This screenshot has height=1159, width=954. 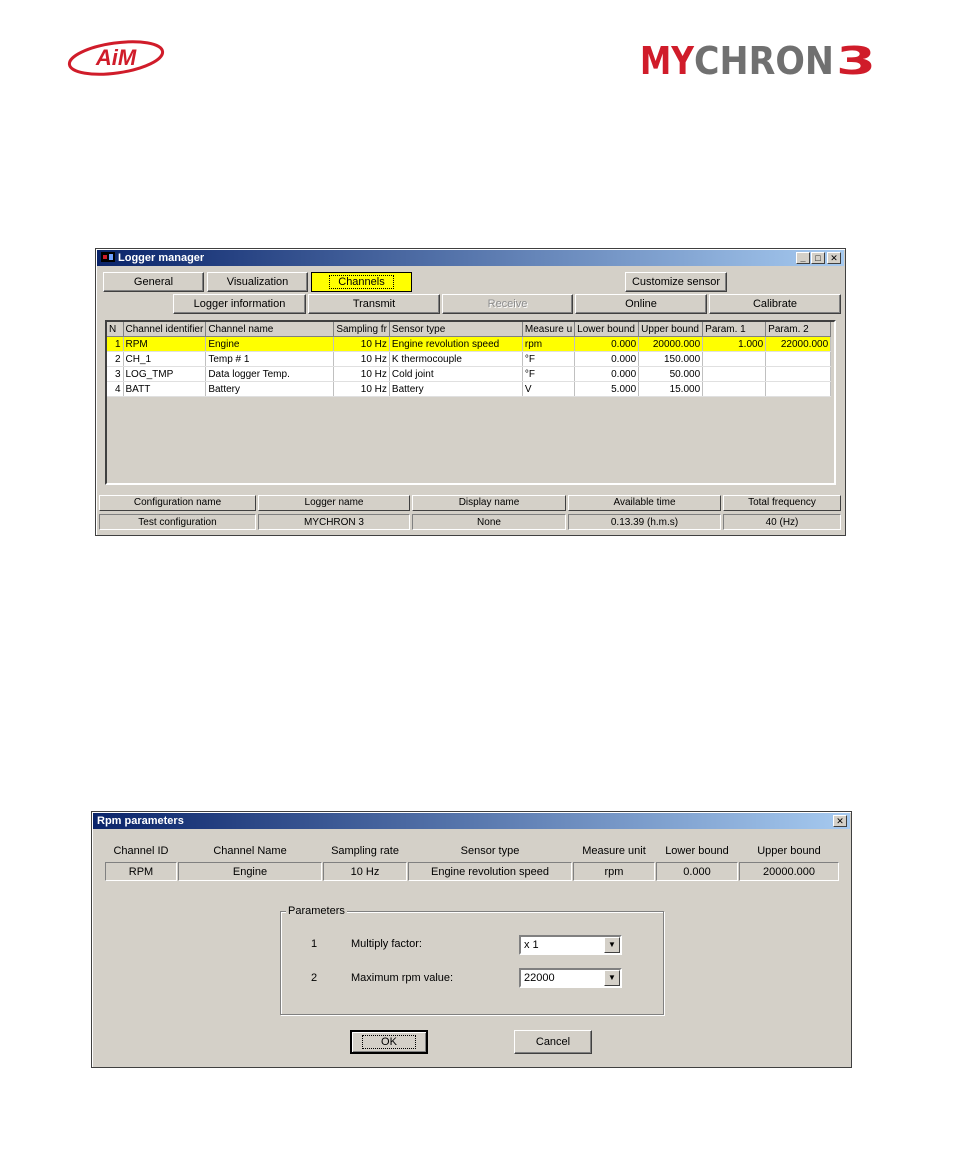 What do you see at coordinates (402, 978) in the screenshot?
I see `param-2-label: Maximum rpm value:` at bounding box center [402, 978].